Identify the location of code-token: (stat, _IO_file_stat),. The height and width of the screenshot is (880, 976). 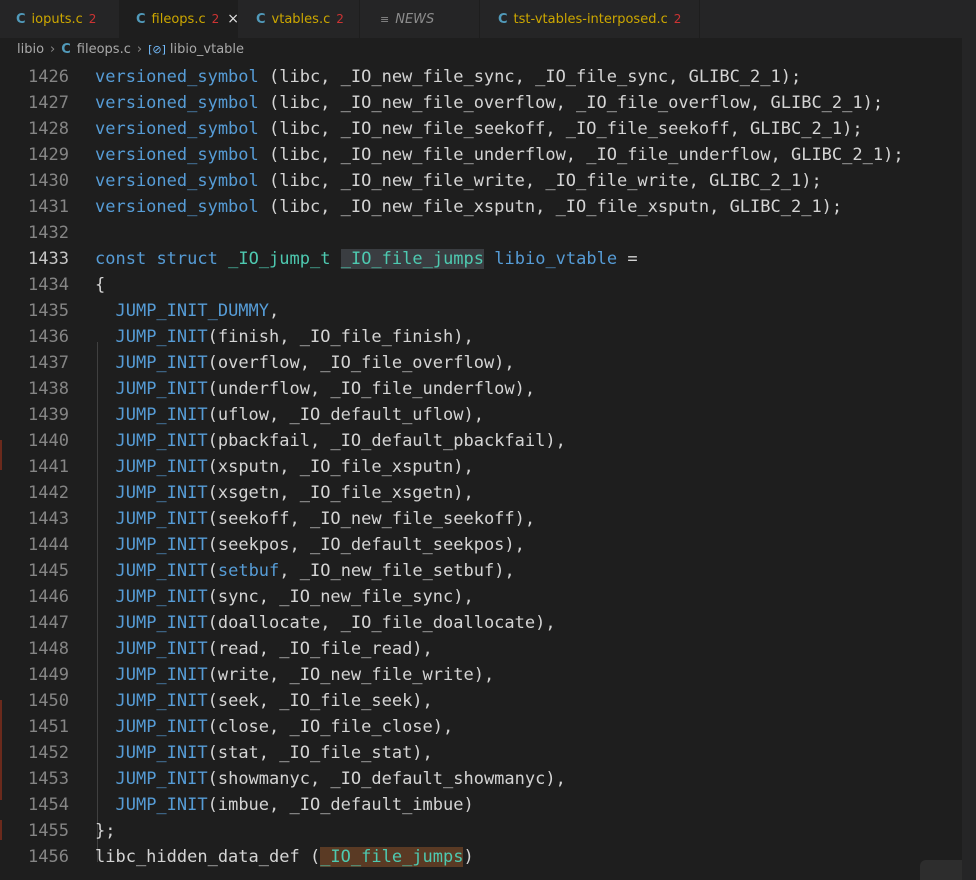
(320, 753).